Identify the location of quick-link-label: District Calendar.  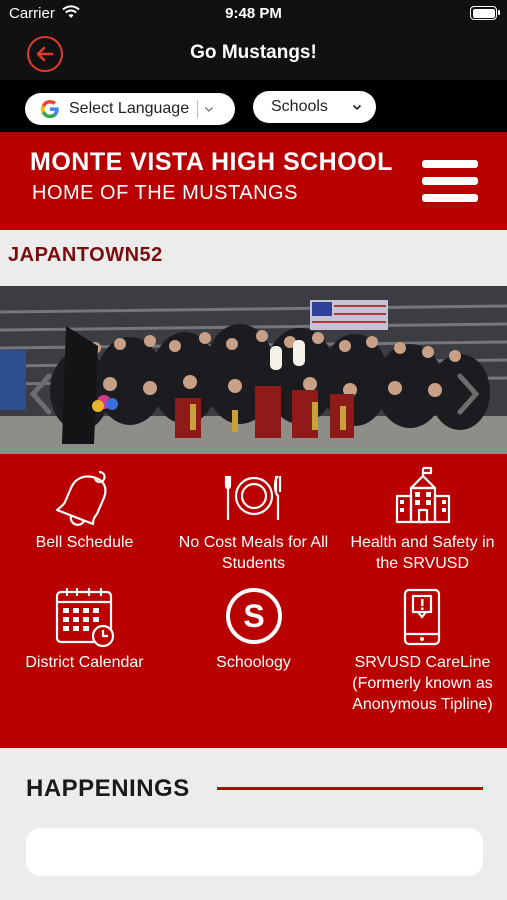
(84, 662).